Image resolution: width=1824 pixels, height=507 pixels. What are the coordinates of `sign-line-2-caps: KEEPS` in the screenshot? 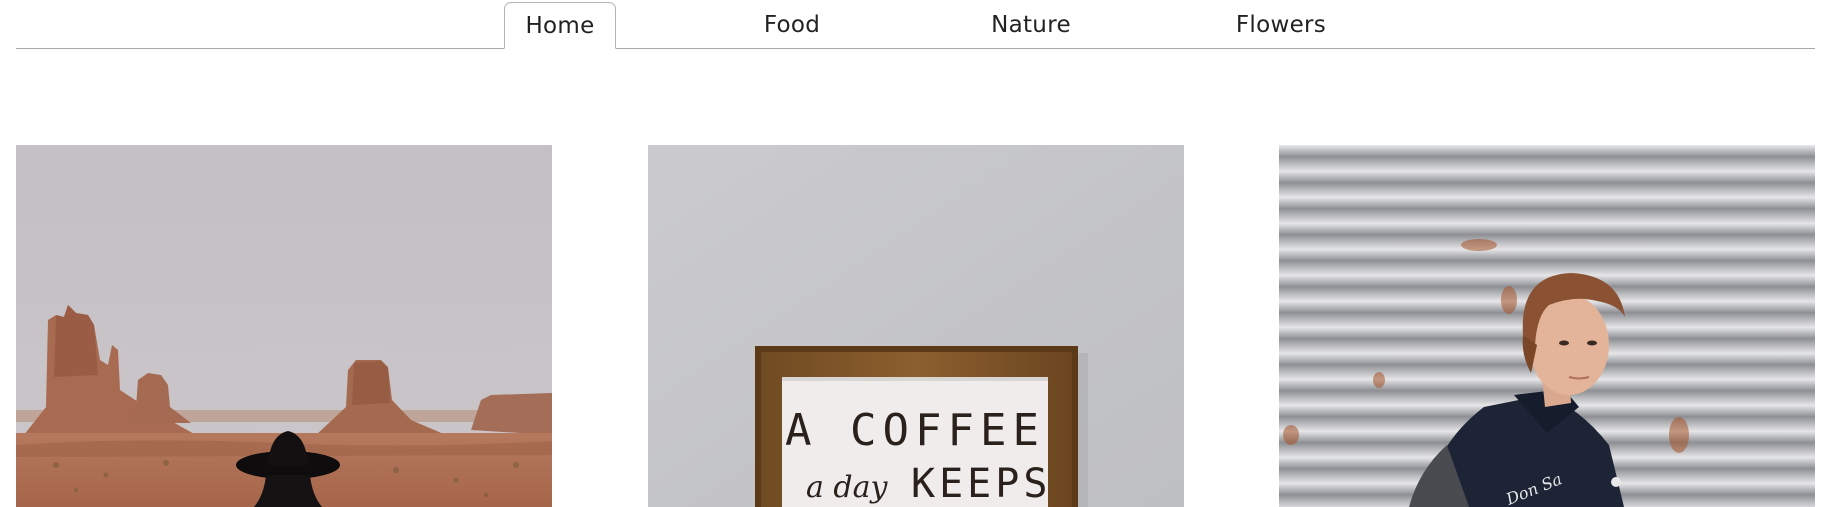 It's located at (981, 484).